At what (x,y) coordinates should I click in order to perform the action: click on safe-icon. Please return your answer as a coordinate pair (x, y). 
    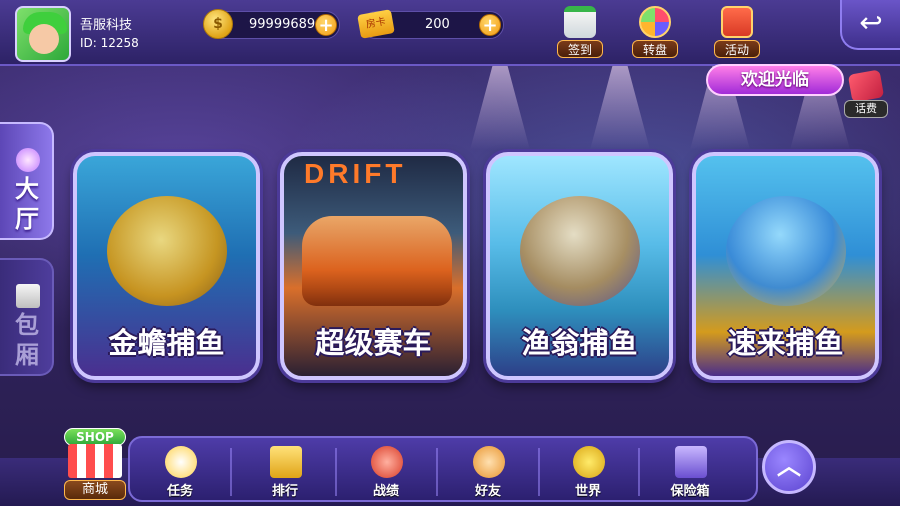
    Looking at the image, I should click on (691, 462).